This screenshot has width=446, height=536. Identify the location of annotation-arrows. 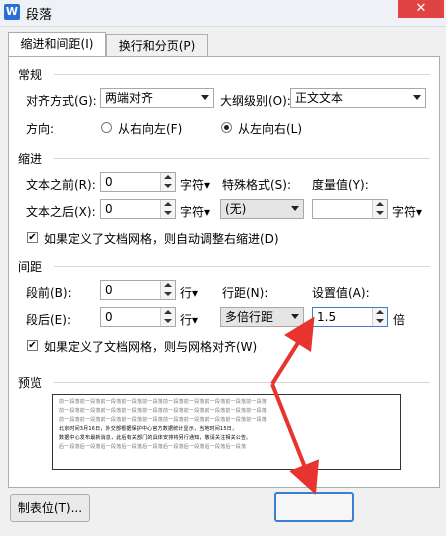
(294, 405).